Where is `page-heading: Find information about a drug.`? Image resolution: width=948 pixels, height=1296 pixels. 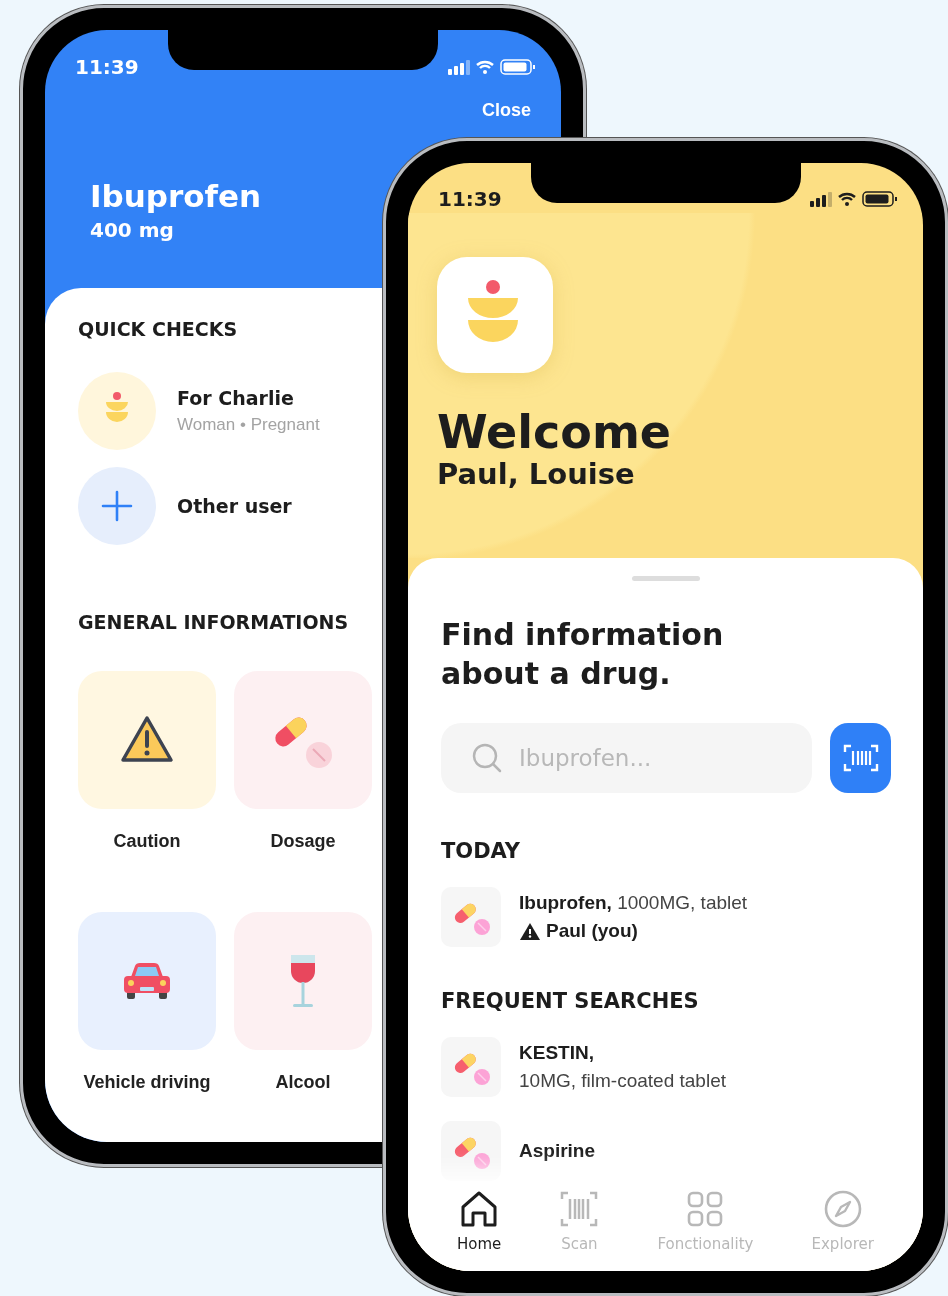 page-heading: Find information about a drug. is located at coordinates (583, 654).